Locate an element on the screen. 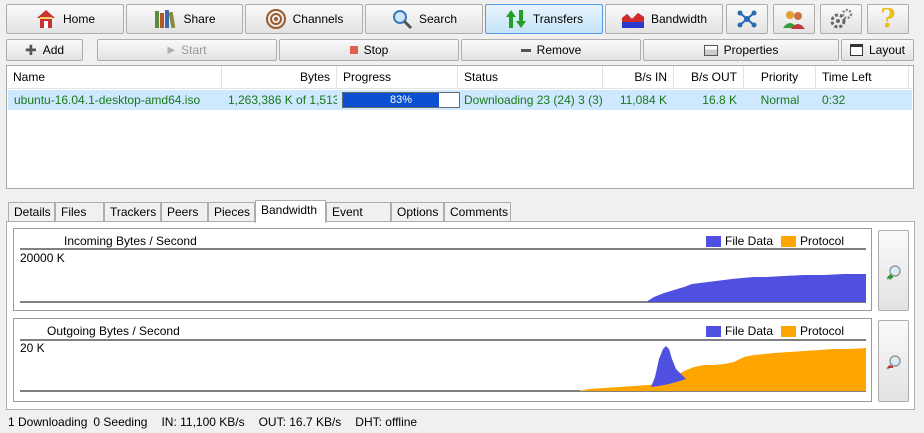 This screenshot has height=433, width=924. bandwidth-graph-icon is located at coordinates (632, 20).